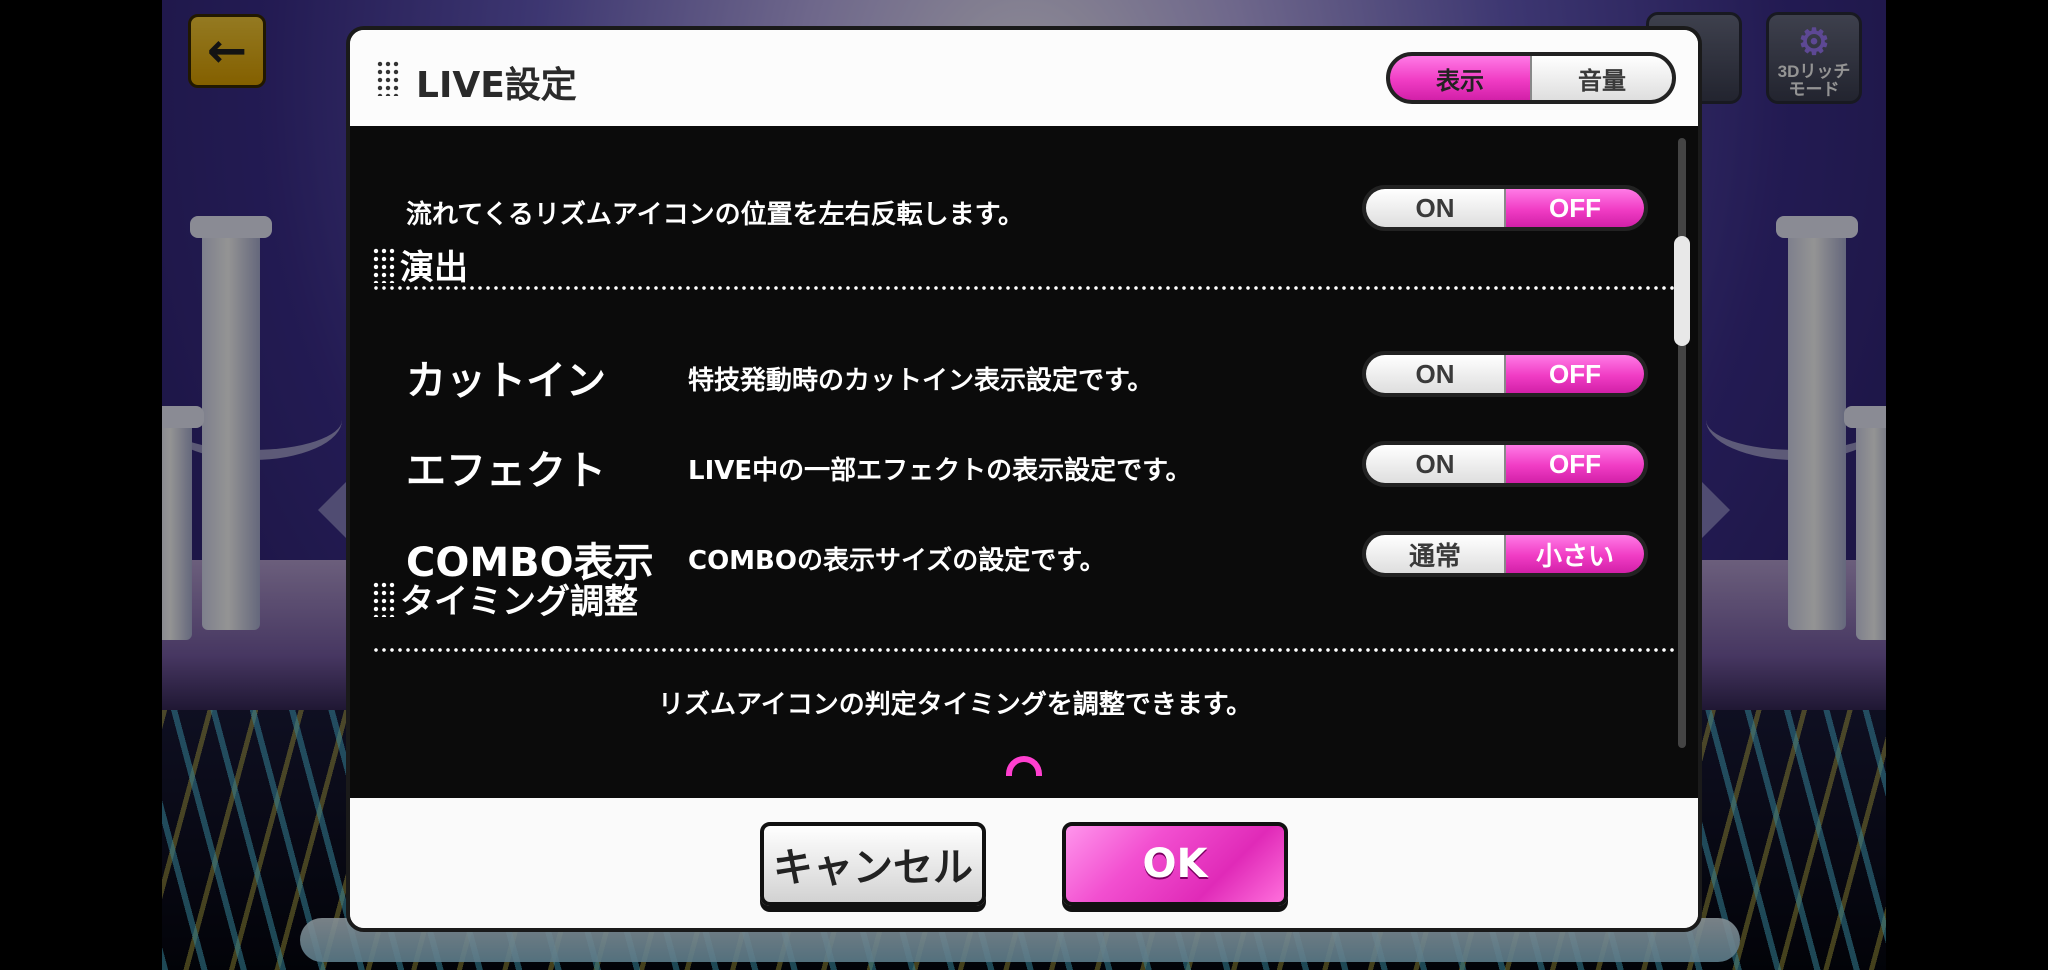  I want to click on effect-toggle: ON OFF, so click(1505, 464).